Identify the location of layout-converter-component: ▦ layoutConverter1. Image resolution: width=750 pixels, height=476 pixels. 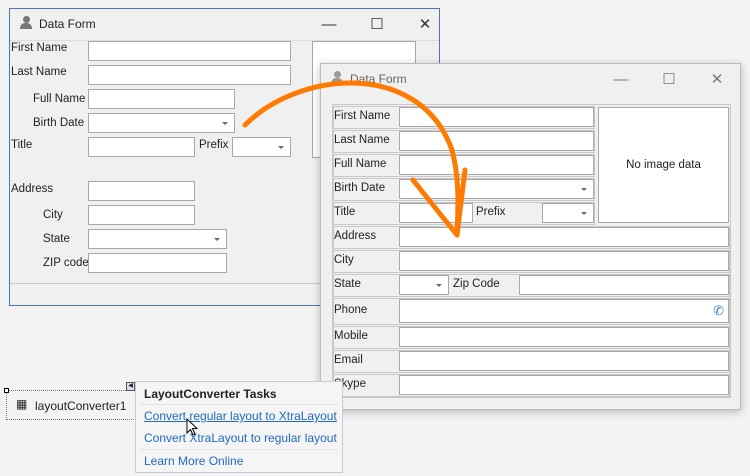
(70, 404).